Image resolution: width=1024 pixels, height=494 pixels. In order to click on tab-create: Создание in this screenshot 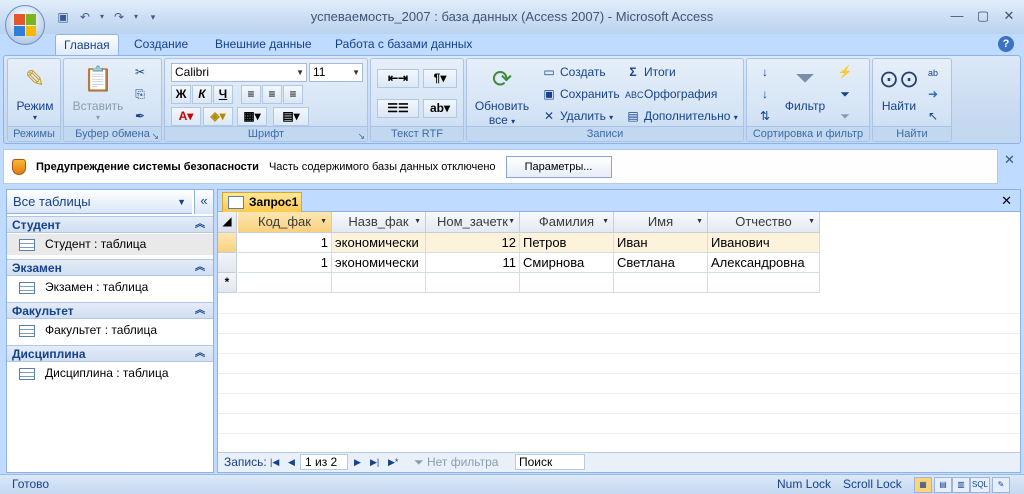, I will do `click(161, 45)`.